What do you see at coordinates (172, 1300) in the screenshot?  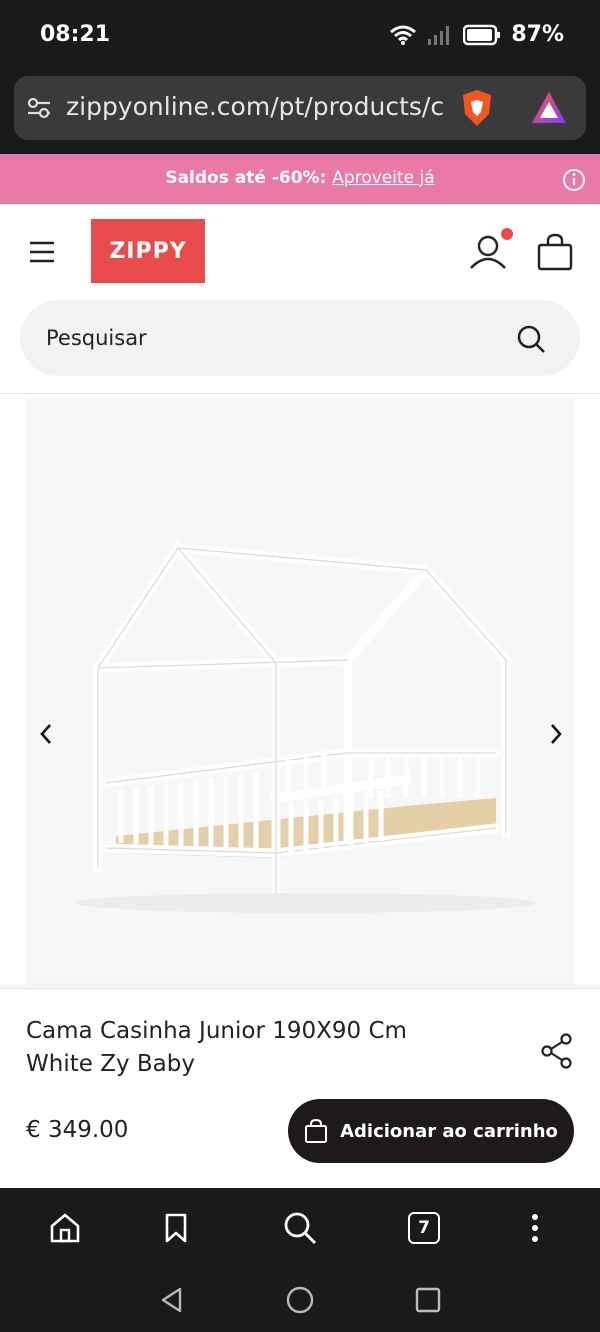 I see `back-icon` at bounding box center [172, 1300].